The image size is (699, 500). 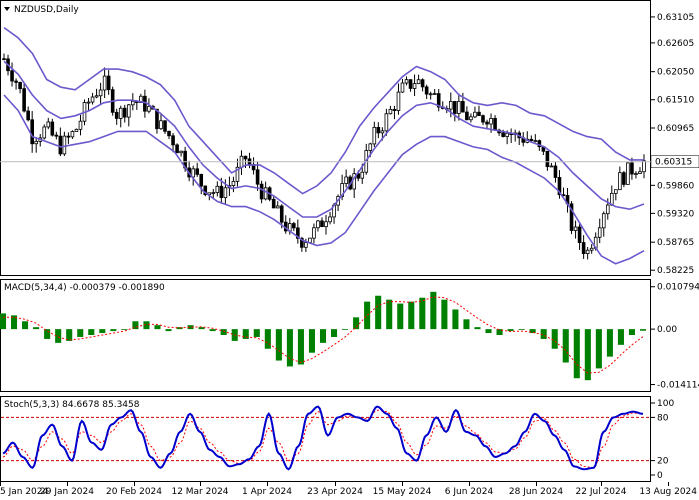 What do you see at coordinates (267, 492) in the screenshot?
I see `time-tick-label: 1 Apr 2024` at bounding box center [267, 492].